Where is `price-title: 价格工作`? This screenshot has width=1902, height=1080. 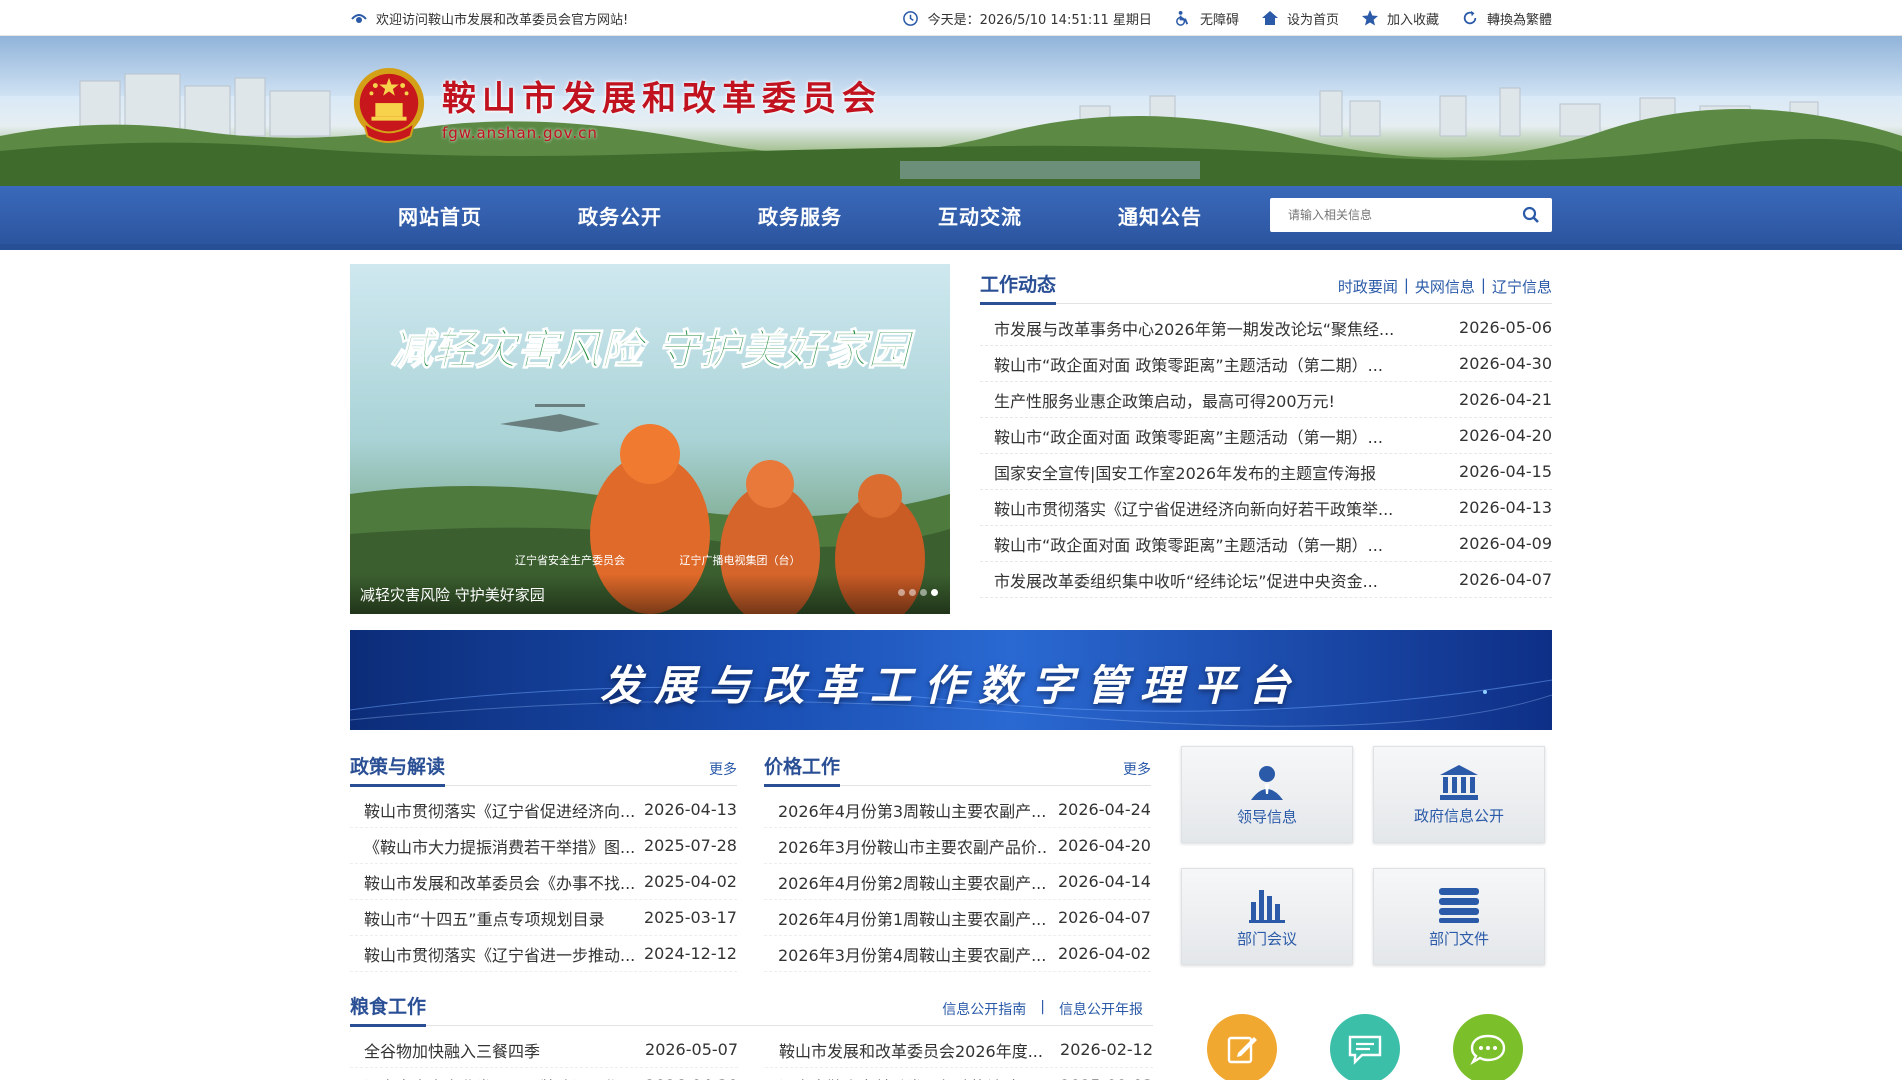 price-title: 价格工作 is located at coordinates (802, 769).